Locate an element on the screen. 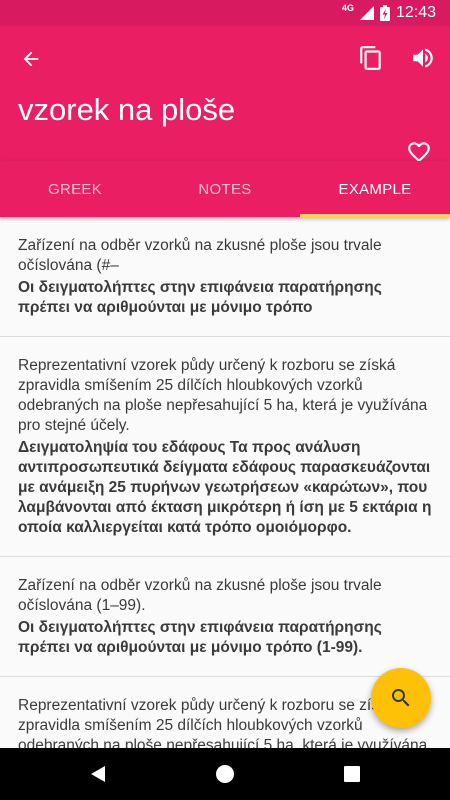  tab-notes: NOTES is located at coordinates (225, 189).